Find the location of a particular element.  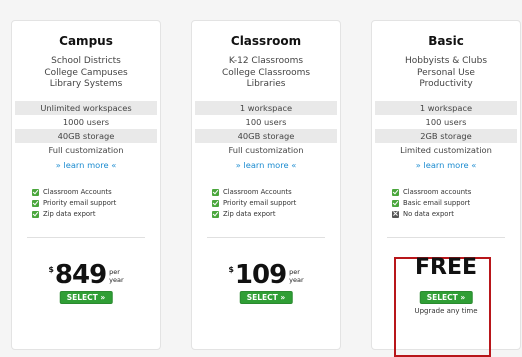

check-item: Classroom accounts is located at coordinates (456, 192).